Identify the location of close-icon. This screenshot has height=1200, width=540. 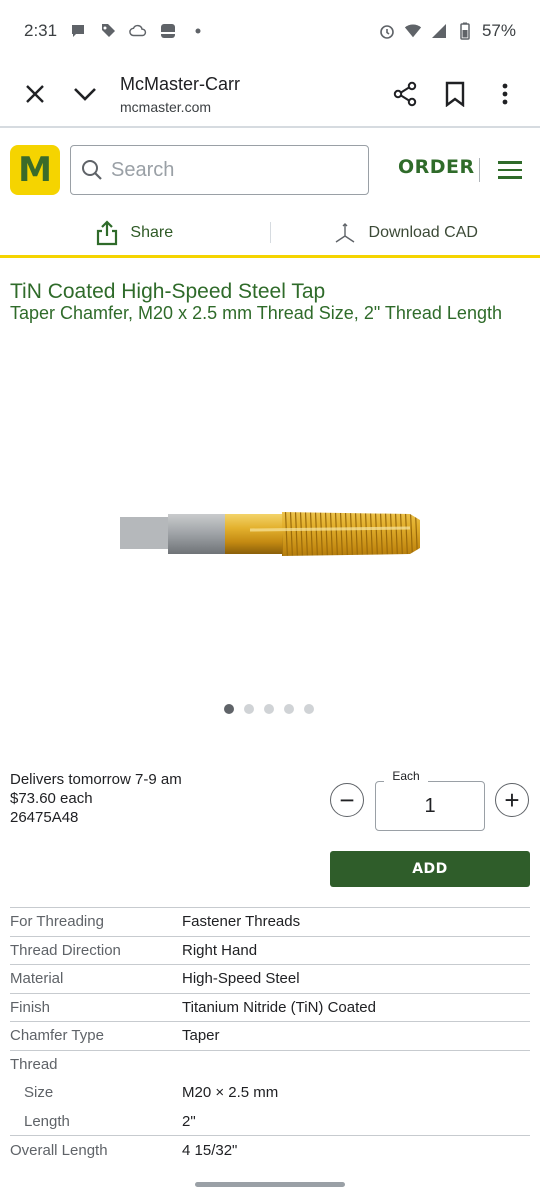
(35, 94).